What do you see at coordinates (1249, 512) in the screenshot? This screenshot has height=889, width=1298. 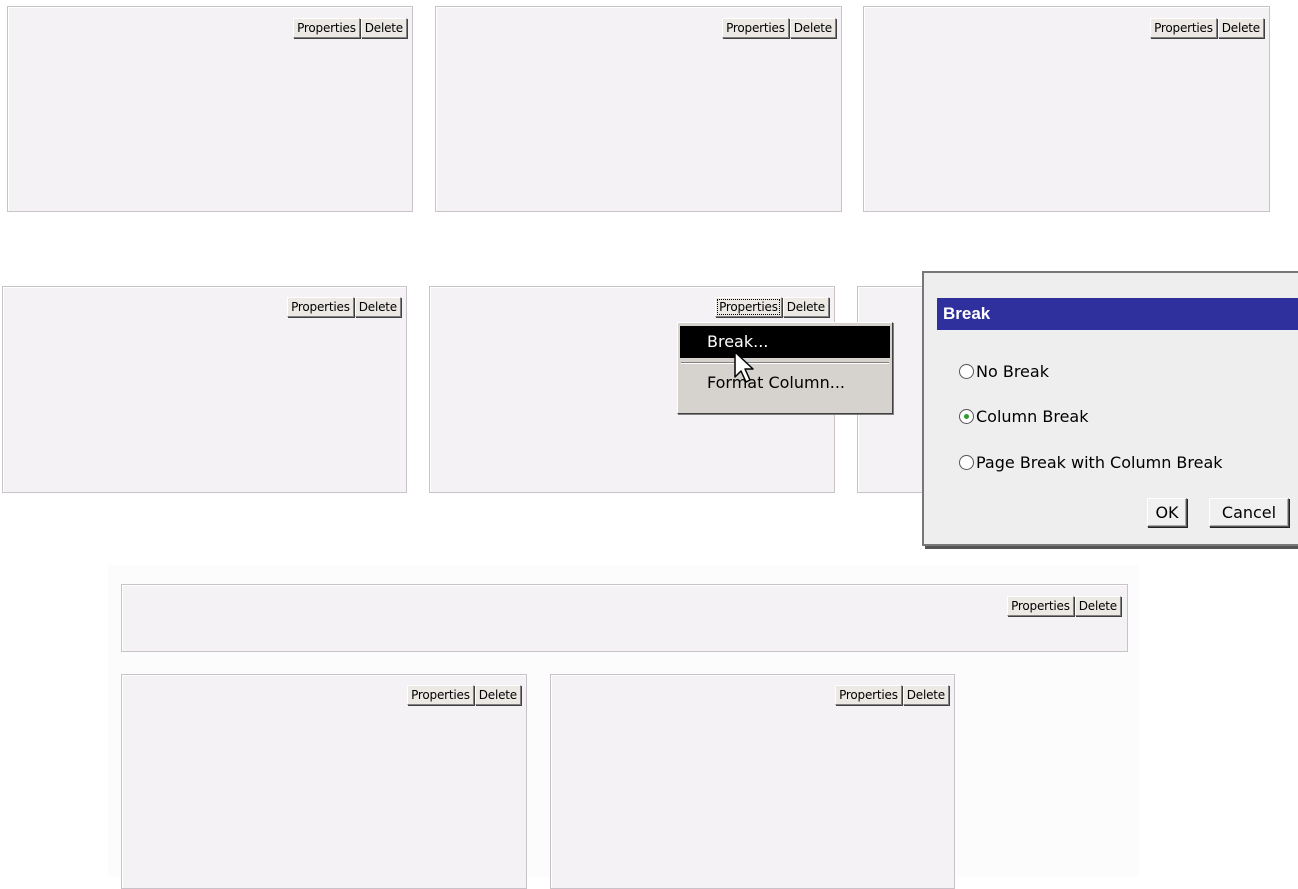 I see `cancel-button: Cancel` at bounding box center [1249, 512].